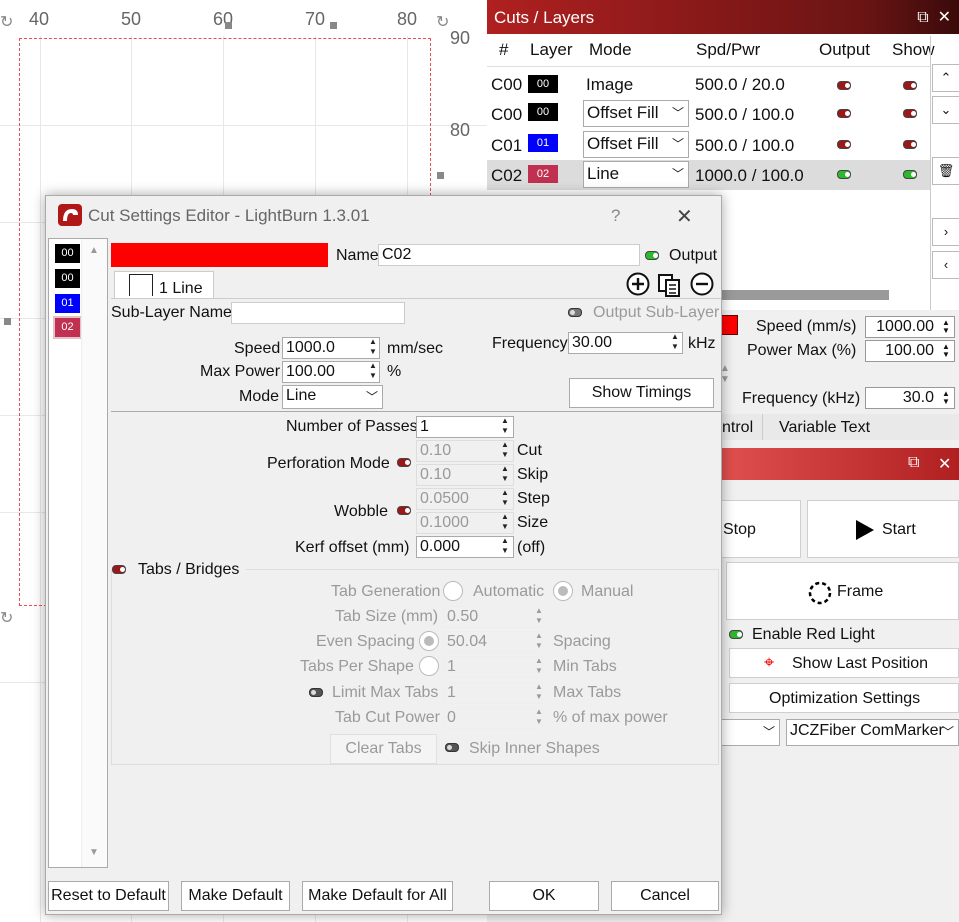  I want to click on layer-swatch-selected: 02, so click(67, 327).